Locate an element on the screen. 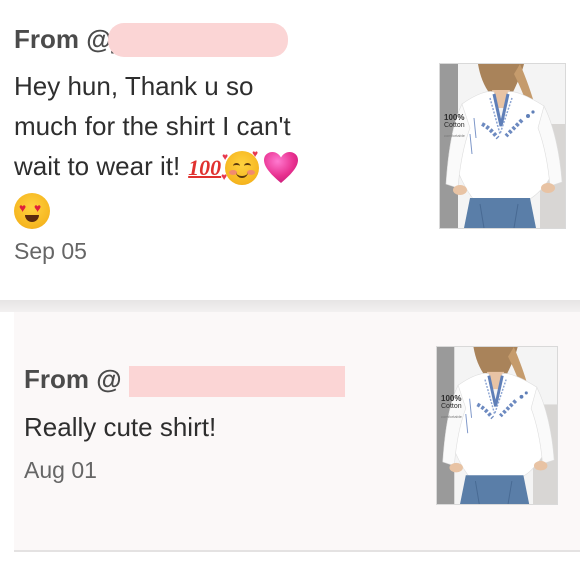 Image resolution: width=580 pixels, height=580 pixels. review-author: From @j is located at coordinates (66, 39).